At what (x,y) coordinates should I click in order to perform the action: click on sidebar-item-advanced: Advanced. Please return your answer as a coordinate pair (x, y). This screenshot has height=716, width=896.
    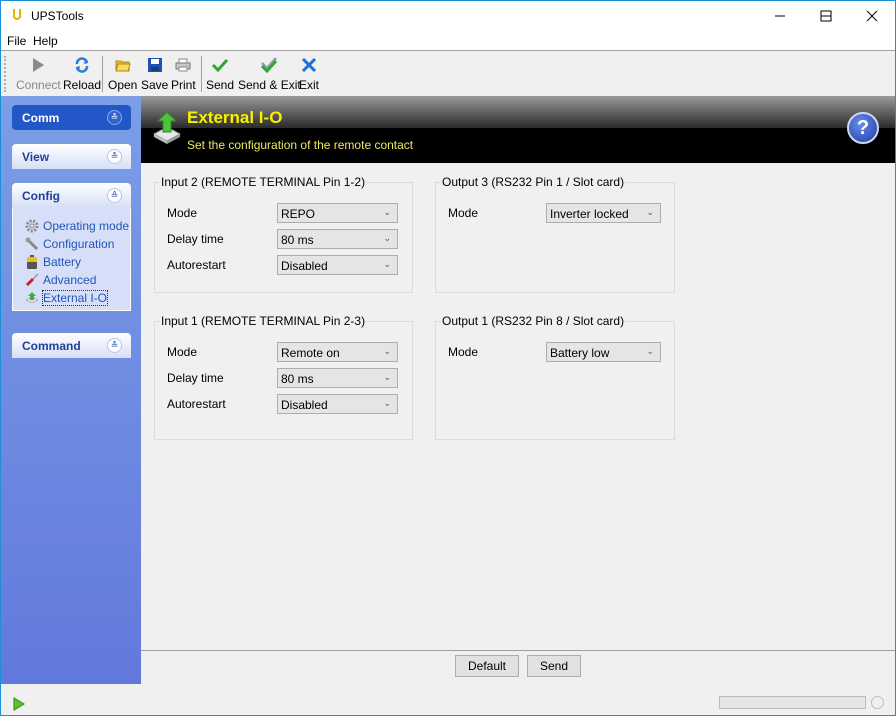
    Looking at the image, I should click on (60, 280).